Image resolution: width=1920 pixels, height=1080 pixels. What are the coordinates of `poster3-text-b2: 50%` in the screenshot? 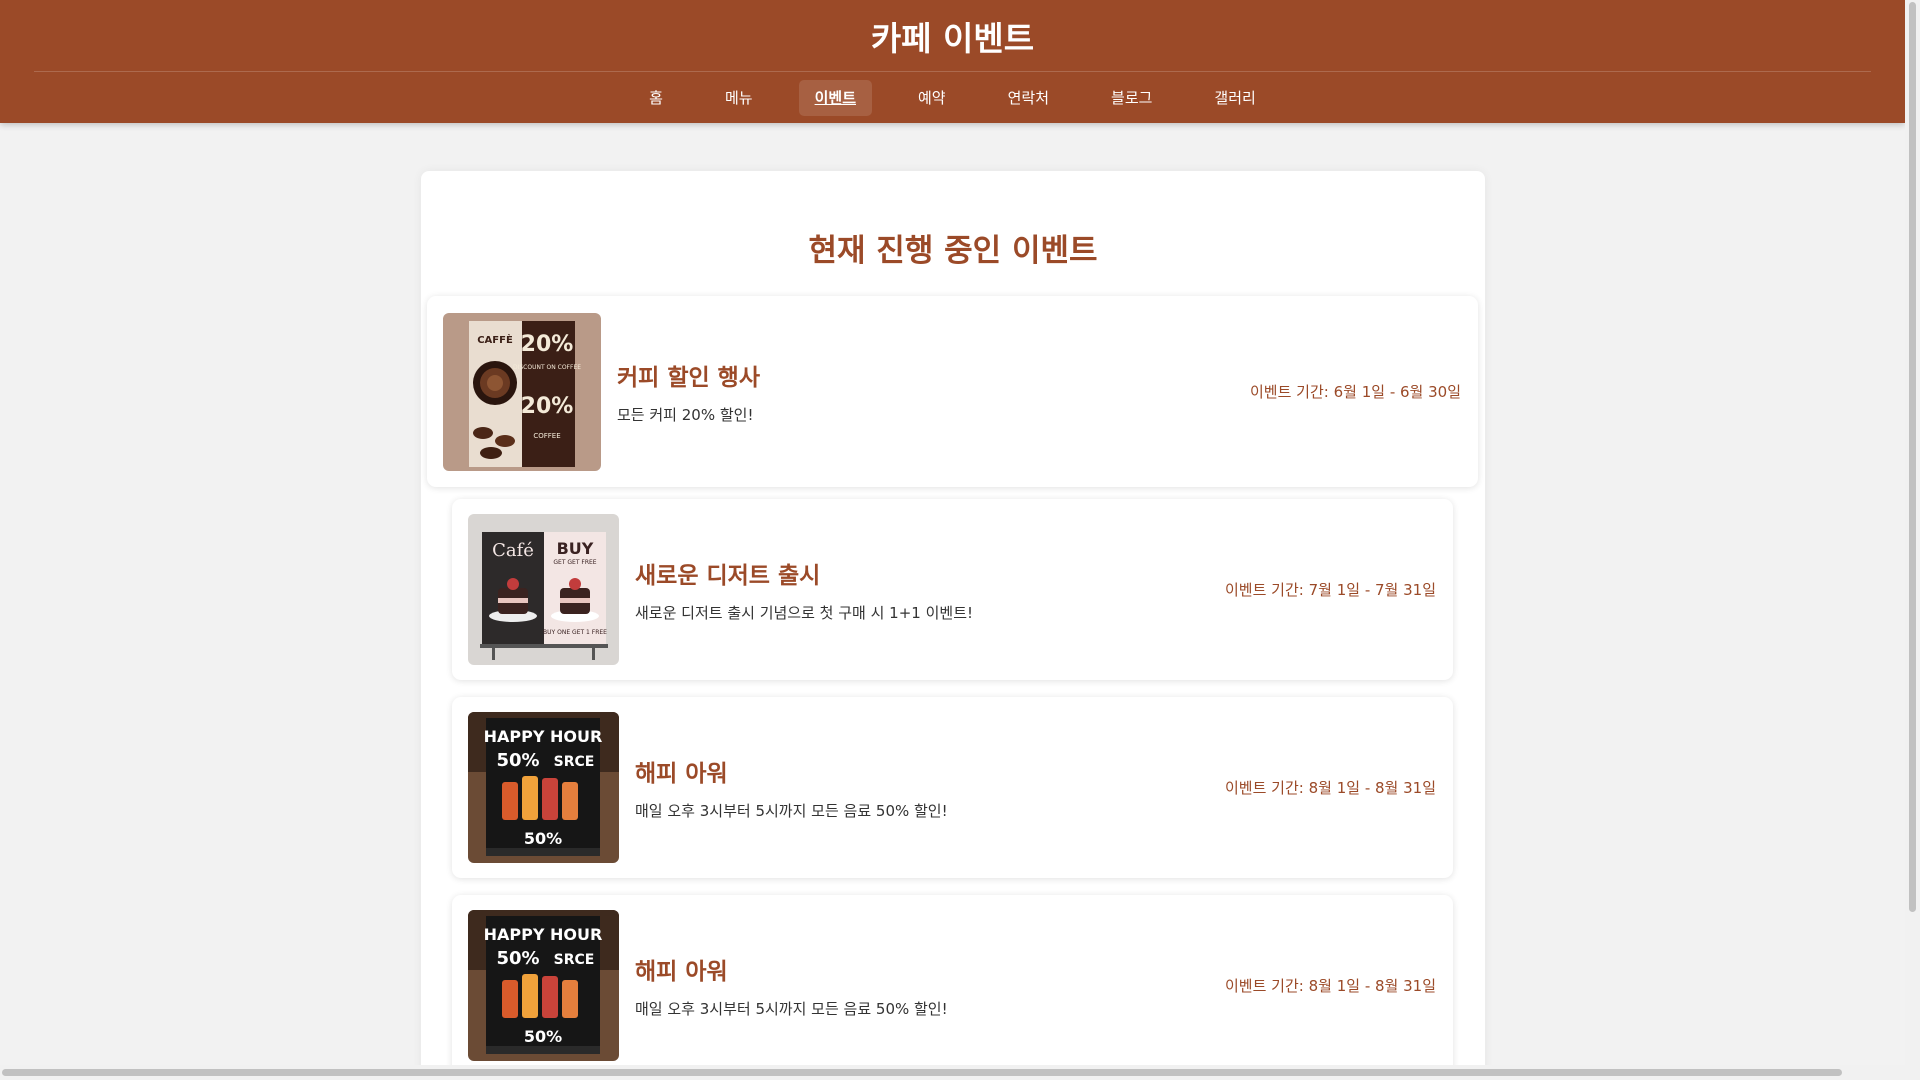 It's located at (543, 838).